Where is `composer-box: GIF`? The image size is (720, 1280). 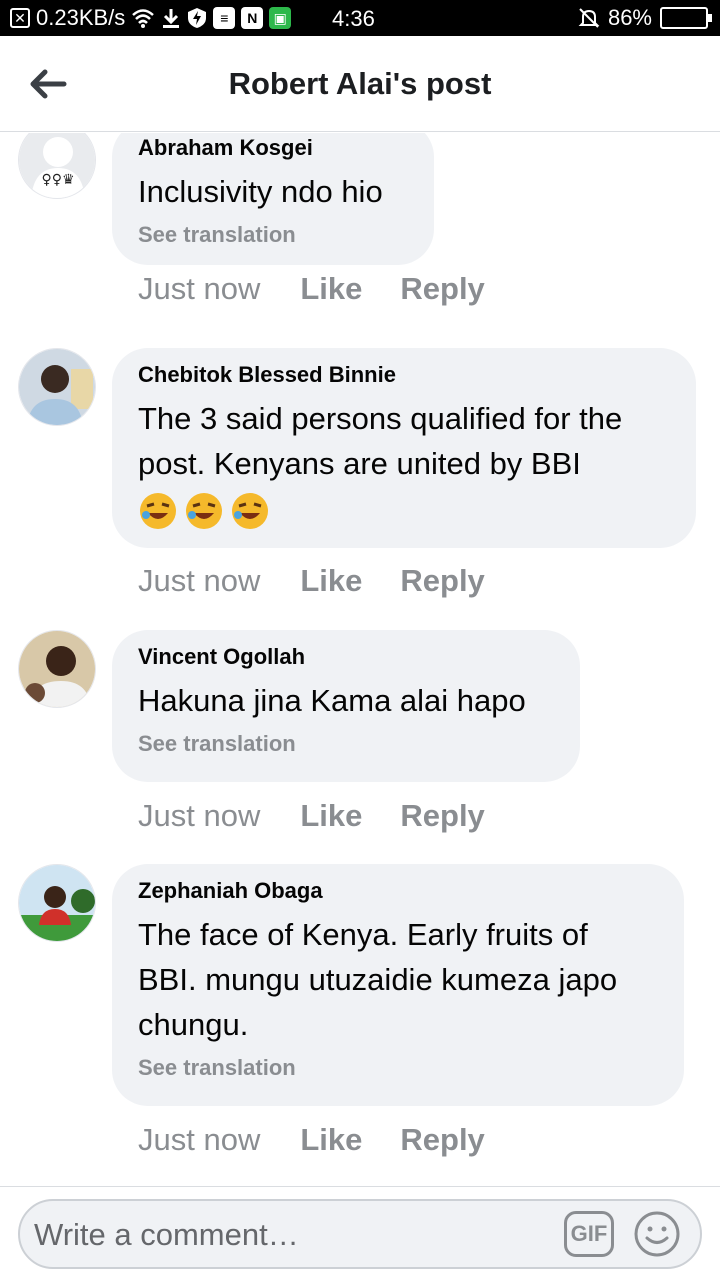 composer-box: GIF is located at coordinates (360, 1234).